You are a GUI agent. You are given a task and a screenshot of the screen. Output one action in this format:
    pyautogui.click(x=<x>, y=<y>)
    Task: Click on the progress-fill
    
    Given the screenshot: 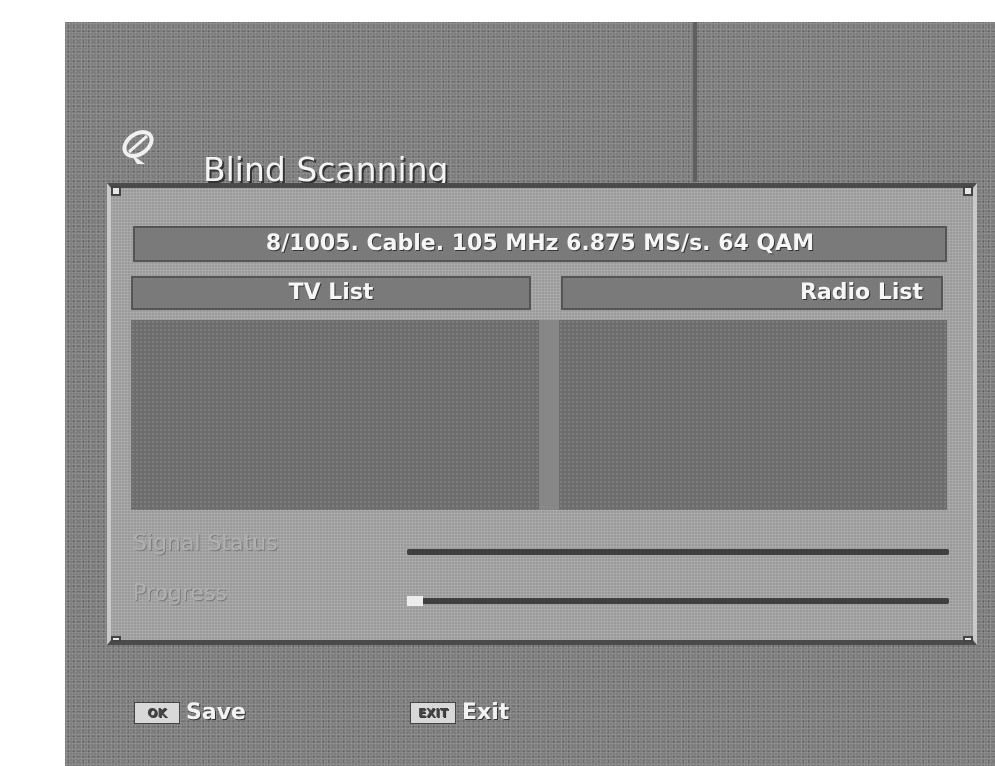 What is the action you would take?
    pyautogui.click(x=415, y=601)
    